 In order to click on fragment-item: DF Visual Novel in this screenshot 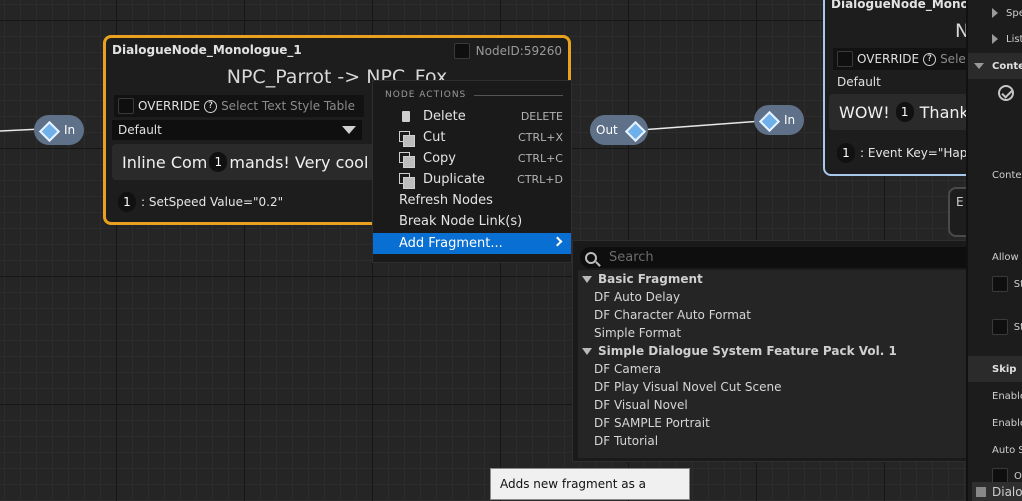, I will do `click(641, 405)`.